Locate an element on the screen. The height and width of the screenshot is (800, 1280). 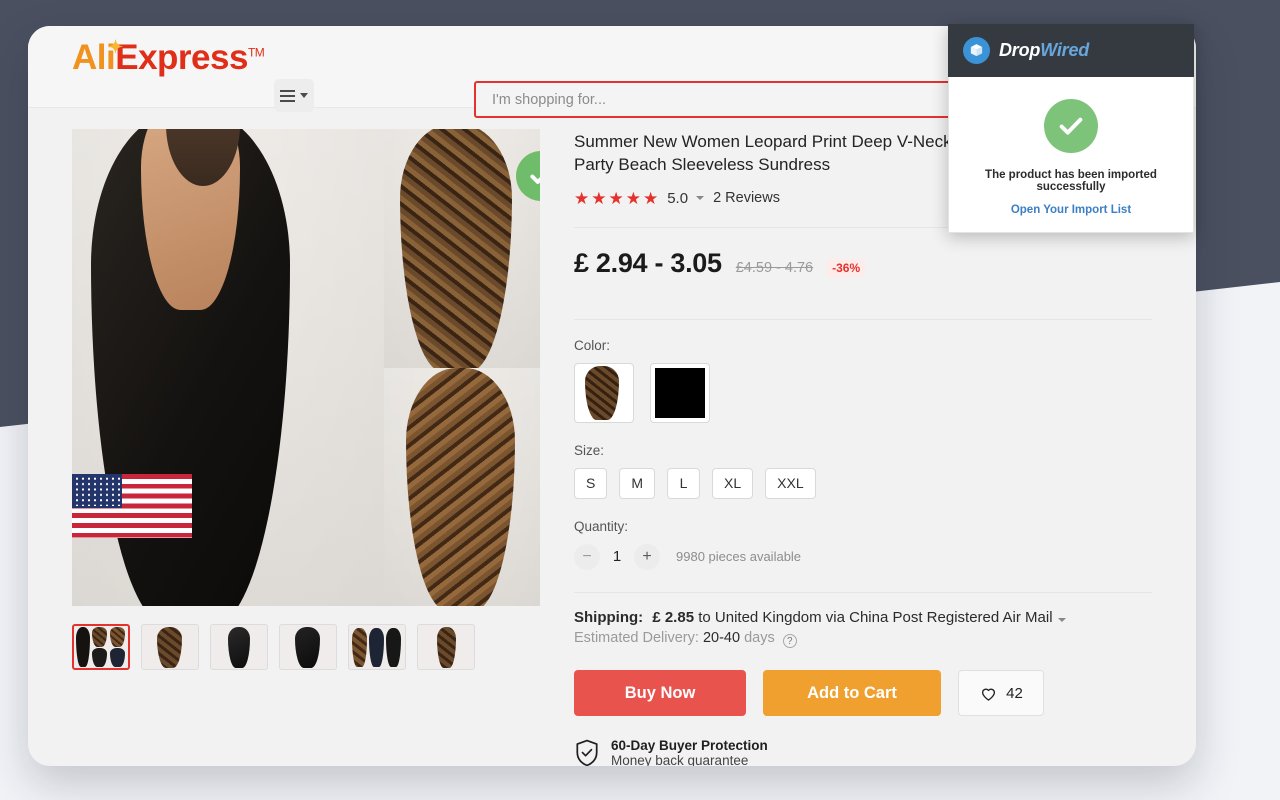
size-option-l: L is located at coordinates (684, 483).